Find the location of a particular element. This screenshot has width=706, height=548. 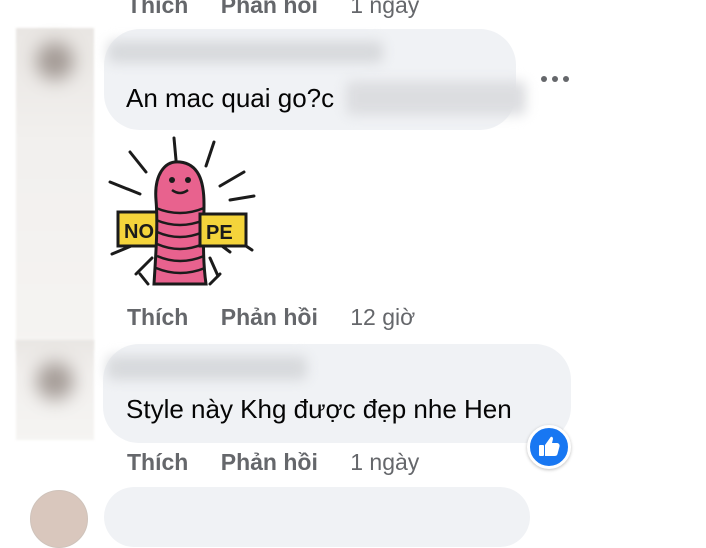

comment-actions: Thích Phản hồi 12 giờ is located at coordinates (271, 317).